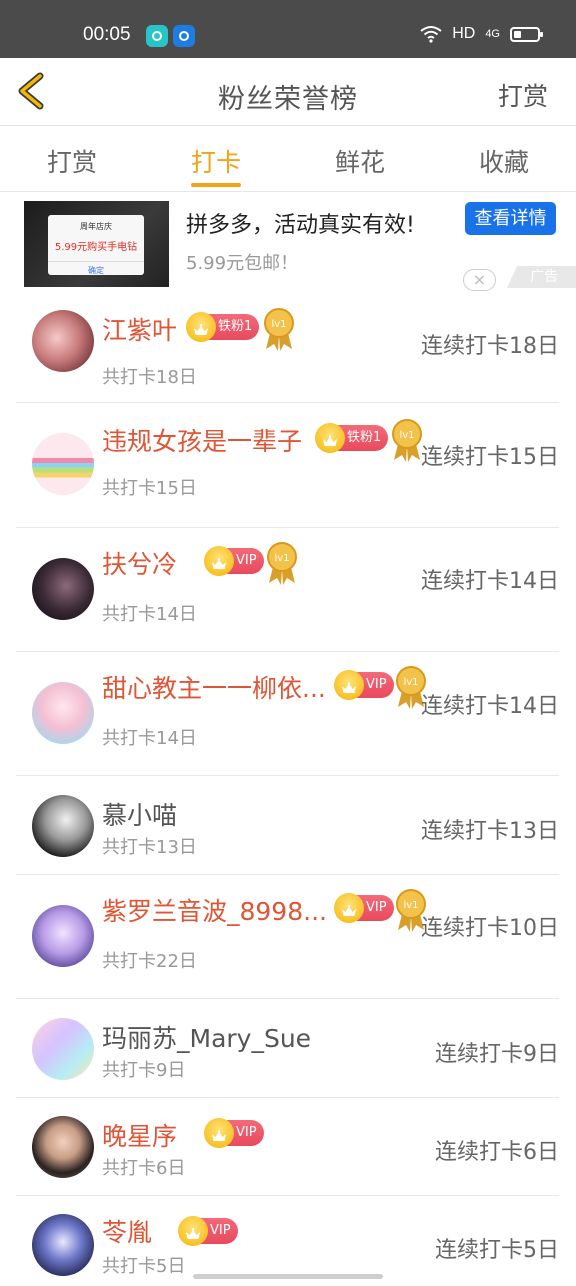 The image size is (576, 1286). I want to click on total-checkins: 共打卡13日, so click(149, 847).